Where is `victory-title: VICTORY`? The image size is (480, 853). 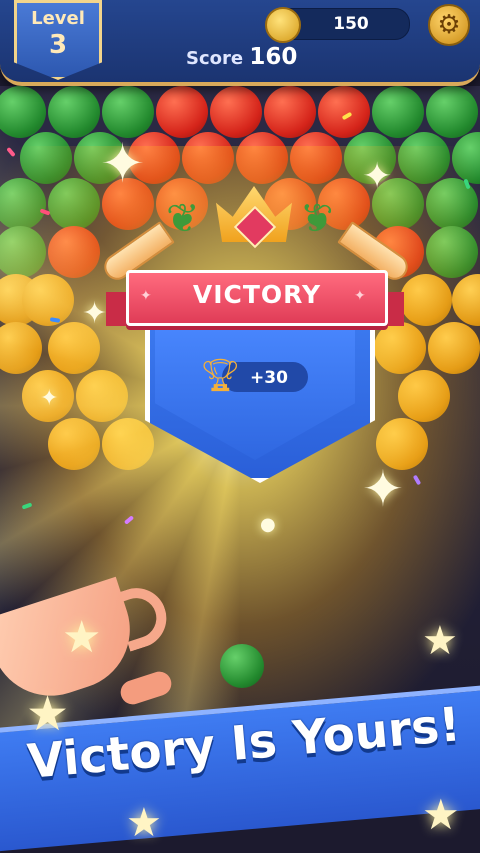 victory-title: VICTORY is located at coordinates (257, 294).